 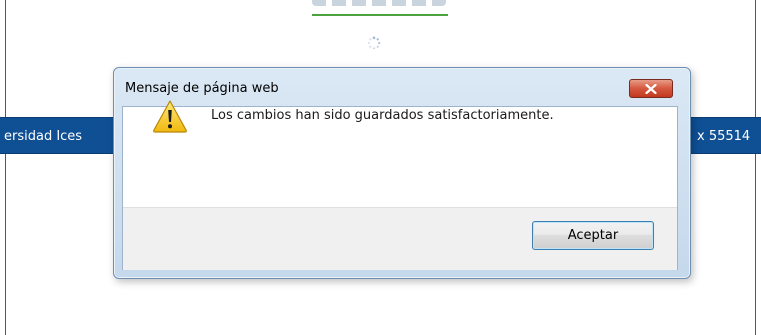 What do you see at coordinates (380, 15) in the screenshot?
I see `logo-underline` at bounding box center [380, 15].